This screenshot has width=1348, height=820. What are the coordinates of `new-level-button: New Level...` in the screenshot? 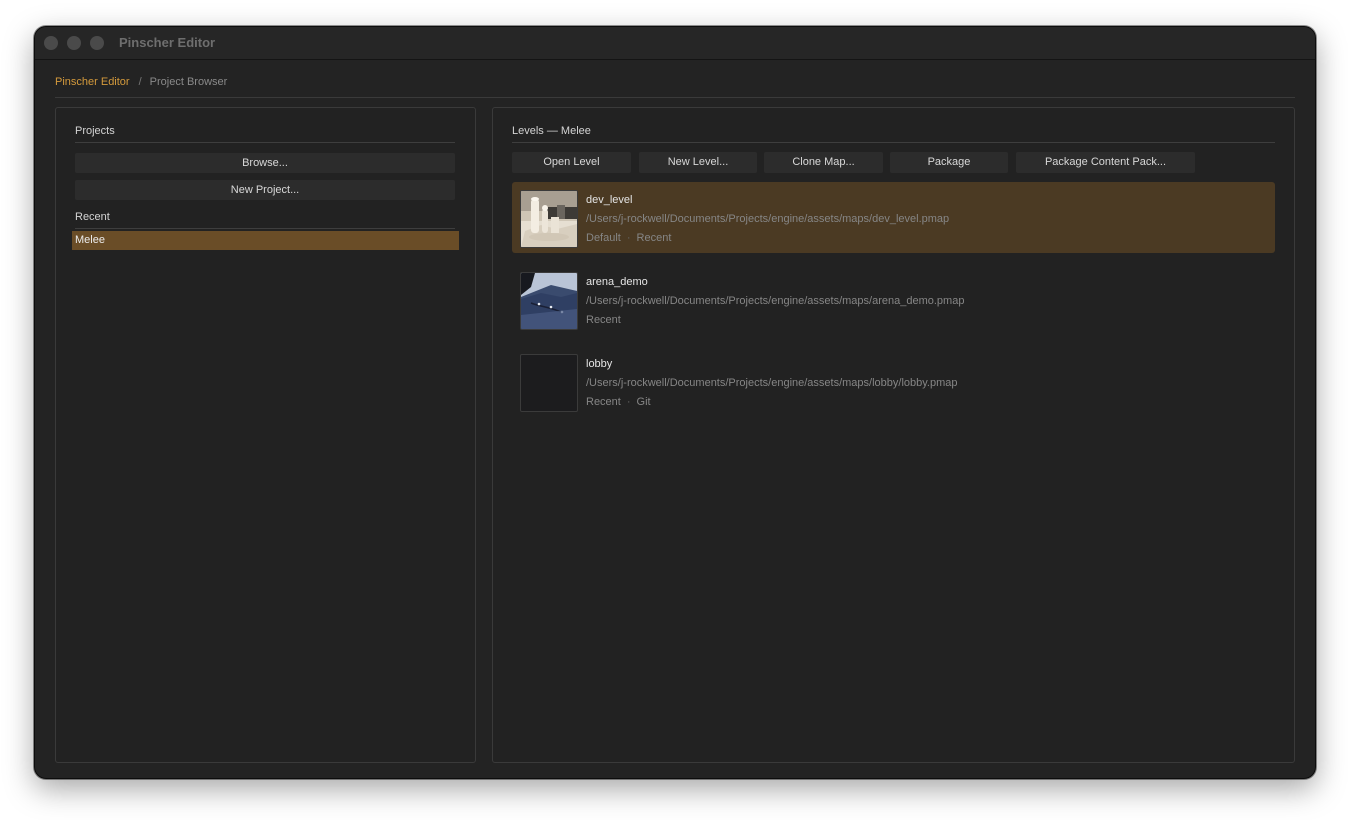 It's located at (698, 162).